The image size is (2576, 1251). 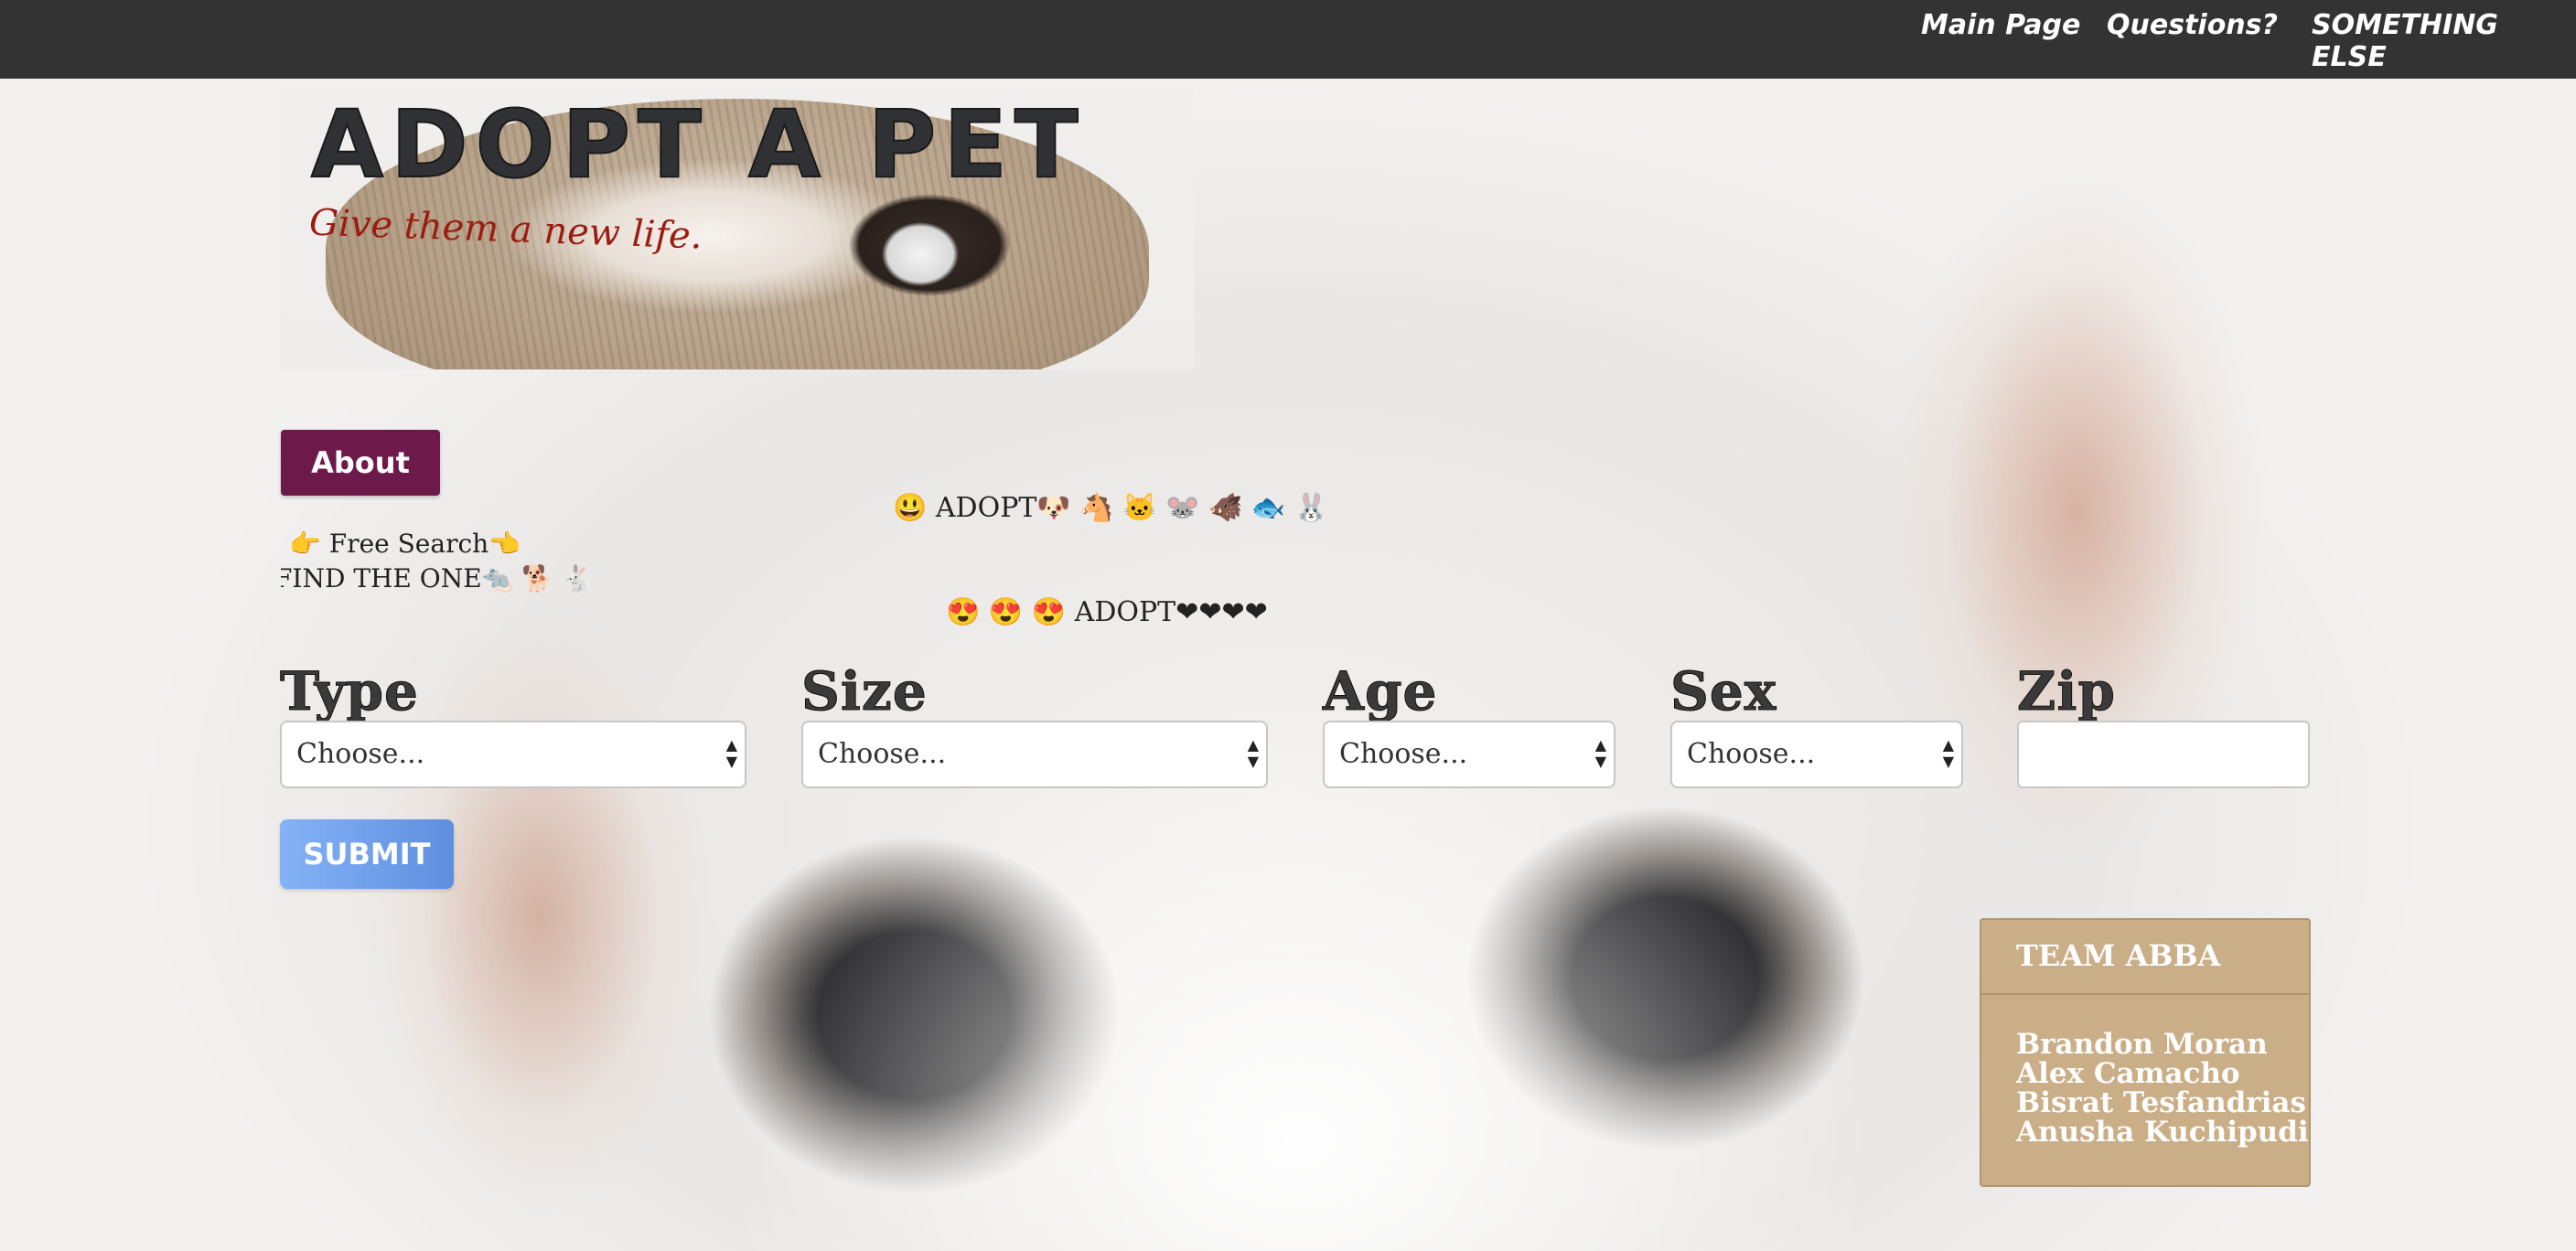 I want to click on team-card-title: TEAM ABBA, so click(x=2145, y=958).